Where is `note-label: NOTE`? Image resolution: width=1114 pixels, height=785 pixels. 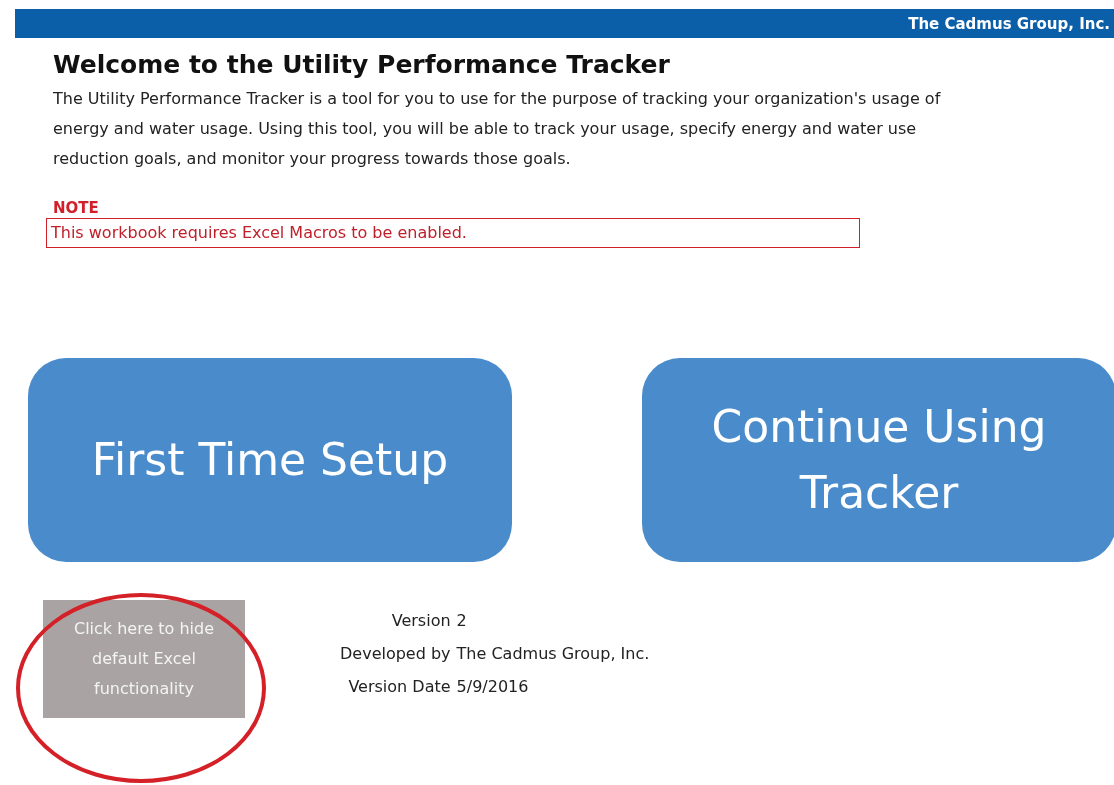
note-label: NOTE is located at coordinates (76, 208).